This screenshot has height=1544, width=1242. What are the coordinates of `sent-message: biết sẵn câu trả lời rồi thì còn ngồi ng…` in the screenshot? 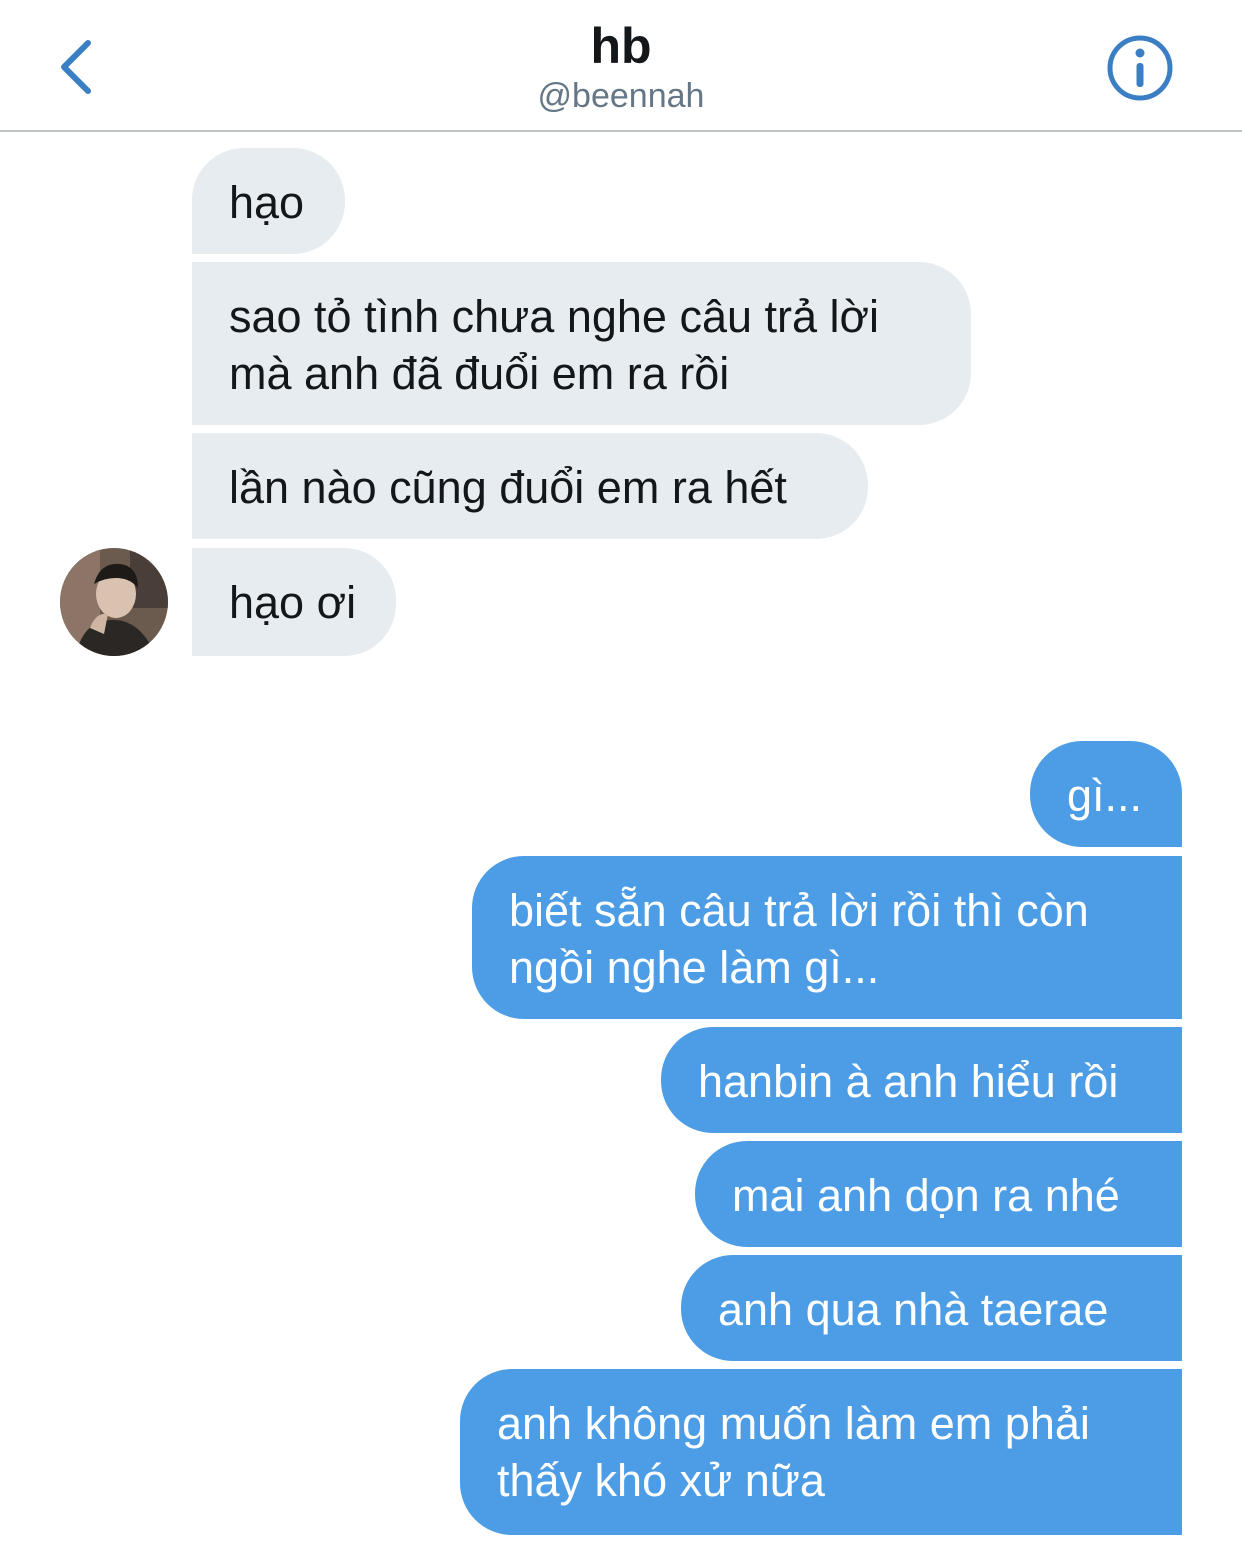 It's located at (827, 937).